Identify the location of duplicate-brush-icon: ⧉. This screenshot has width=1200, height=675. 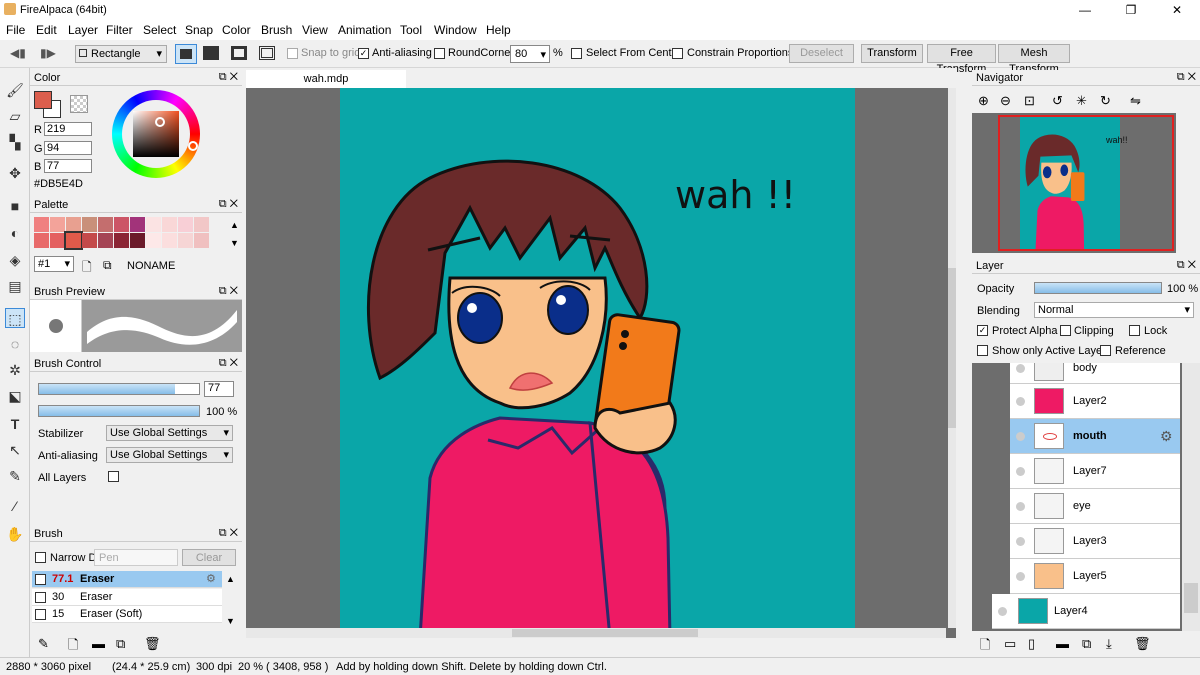
(120, 644).